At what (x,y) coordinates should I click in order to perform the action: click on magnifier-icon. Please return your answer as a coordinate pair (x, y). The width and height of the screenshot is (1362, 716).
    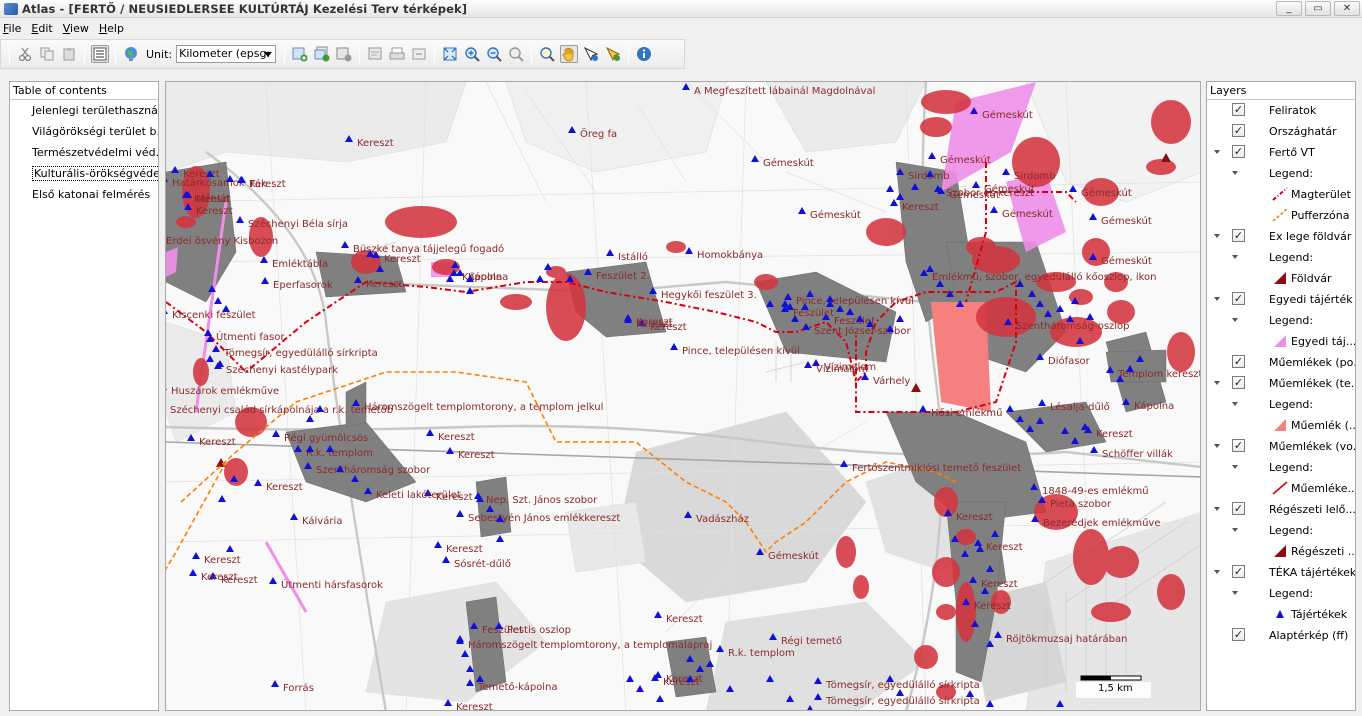
    Looking at the image, I should click on (547, 54).